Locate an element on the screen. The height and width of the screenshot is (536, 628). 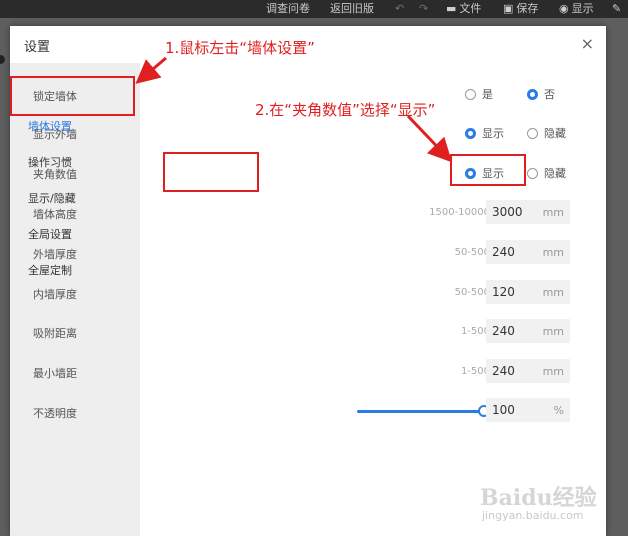
annotation-step2-text: 2.在“夹角数值”选择“显示” is located at coordinates (345, 110).